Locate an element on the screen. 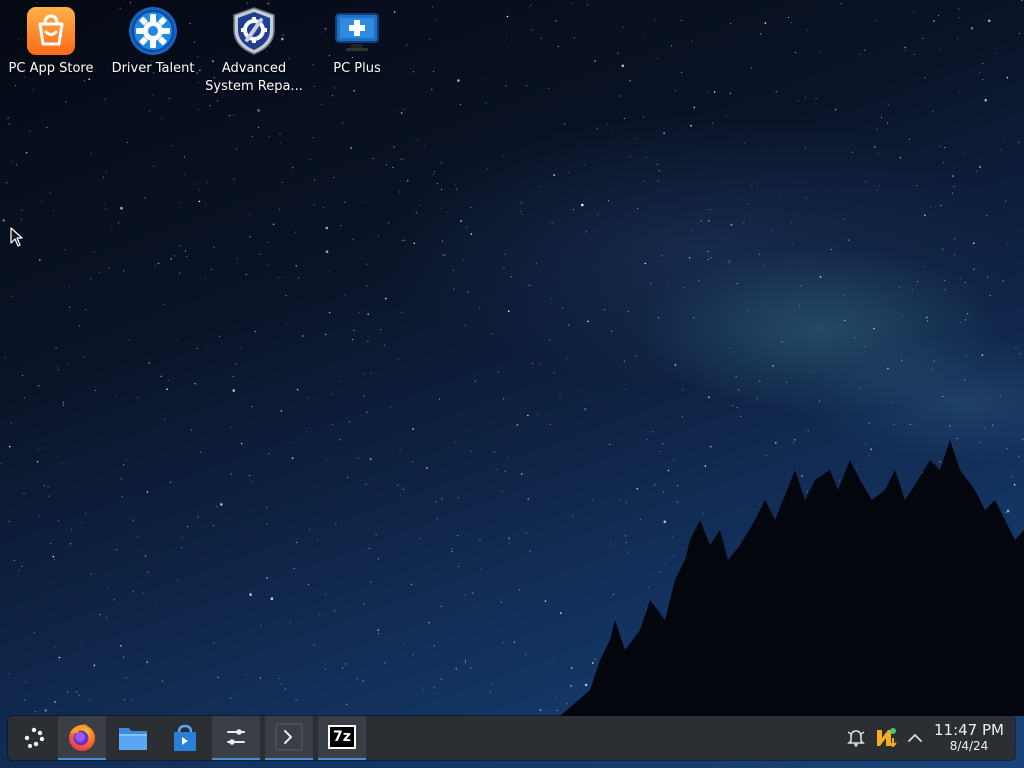 The width and height of the screenshot is (1024, 768). desktop-icon-label: PC Plus is located at coordinates (357, 68).